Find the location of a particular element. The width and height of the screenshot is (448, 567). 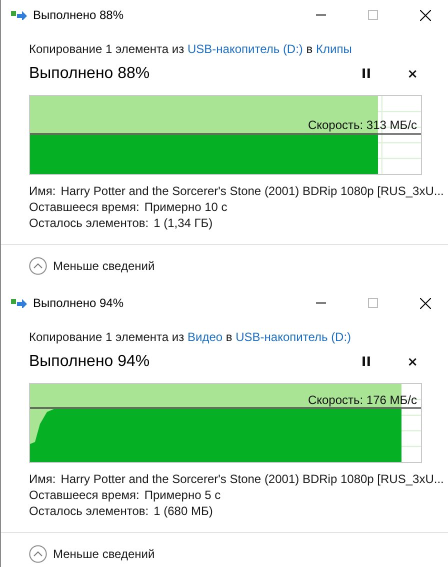

detail-value: Примерно 5 с is located at coordinates (182, 495).